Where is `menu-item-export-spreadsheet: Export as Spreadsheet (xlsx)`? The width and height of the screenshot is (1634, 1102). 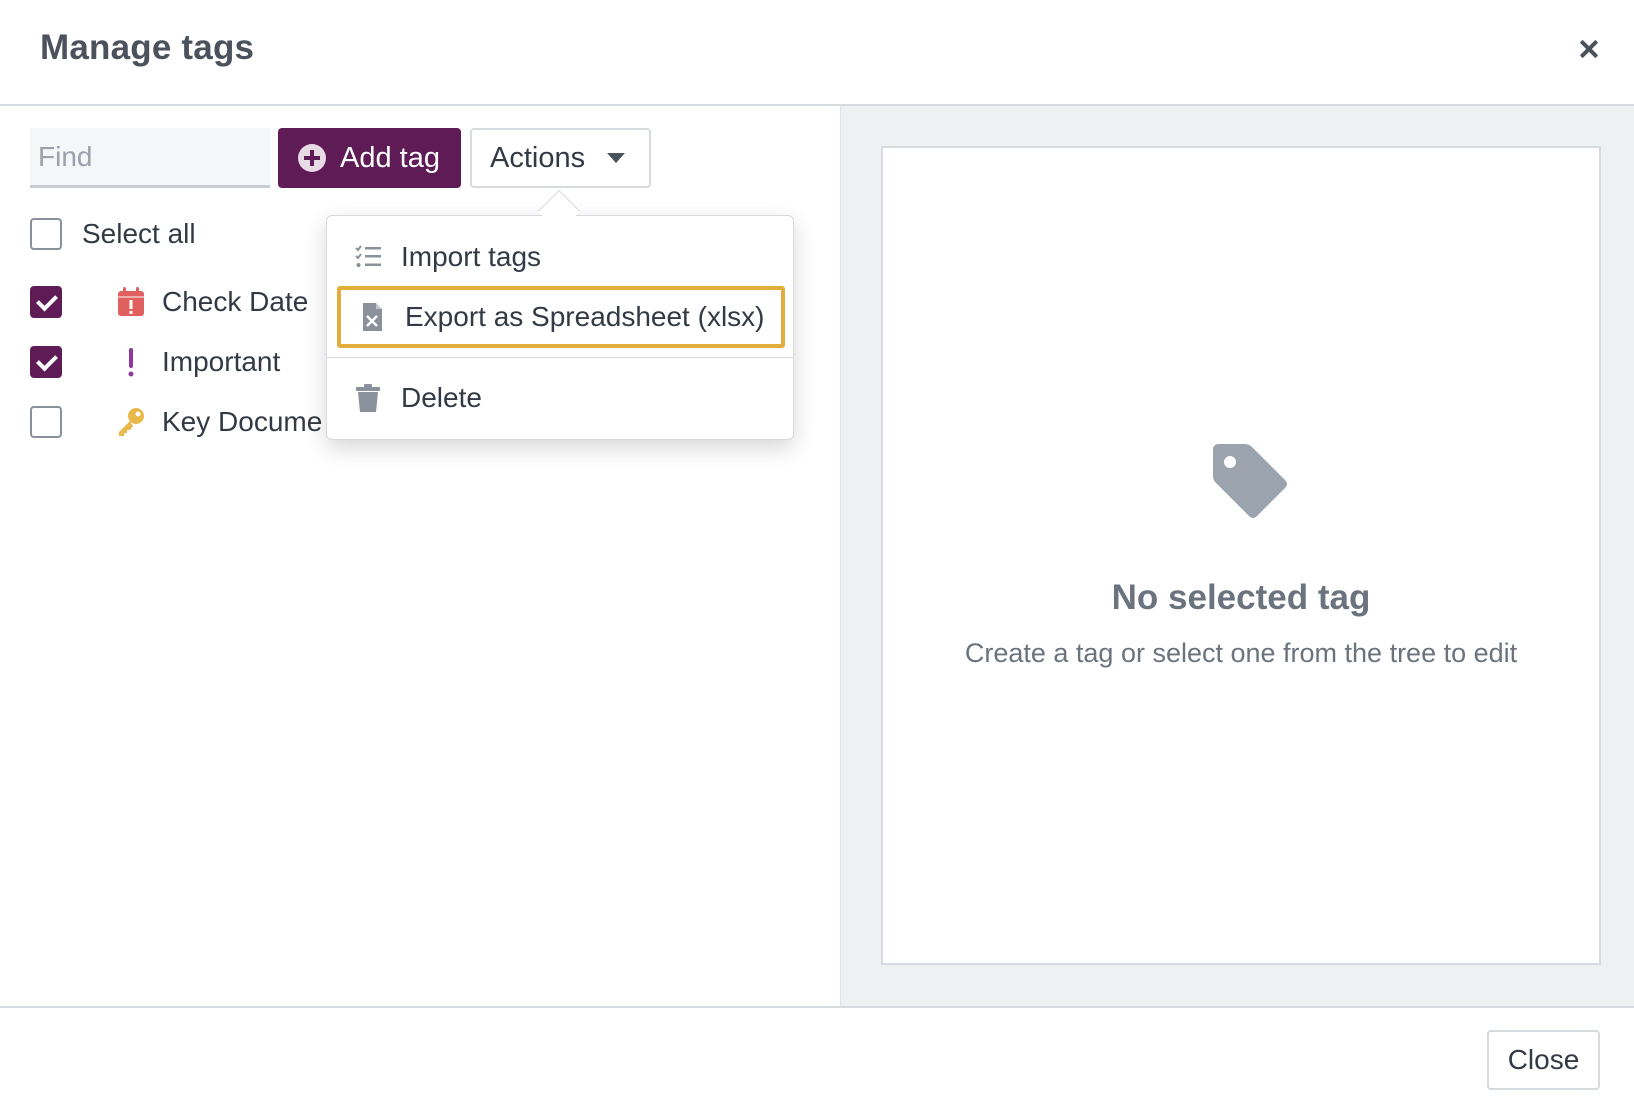 menu-item-export-spreadsheet: Export as Spreadsheet (xlsx) is located at coordinates (561, 317).